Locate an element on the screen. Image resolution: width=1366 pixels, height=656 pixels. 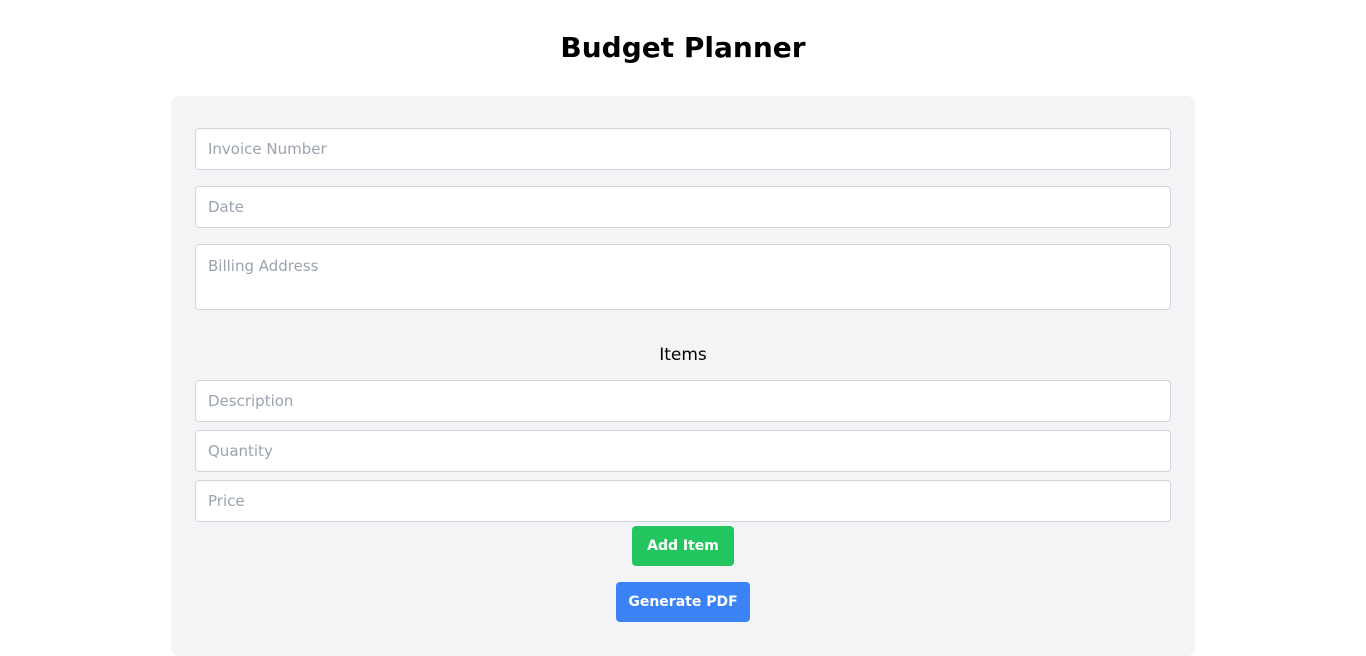
add-item-button: Add Item is located at coordinates (683, 546).